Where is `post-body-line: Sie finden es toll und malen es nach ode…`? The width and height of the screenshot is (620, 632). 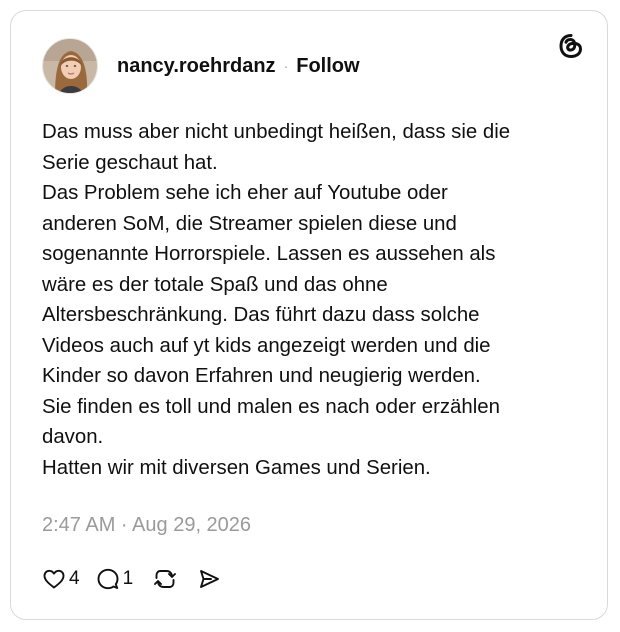
post-body-line: Sie finden es toll und malen es nach ode… is located at coordinates (271, 406).